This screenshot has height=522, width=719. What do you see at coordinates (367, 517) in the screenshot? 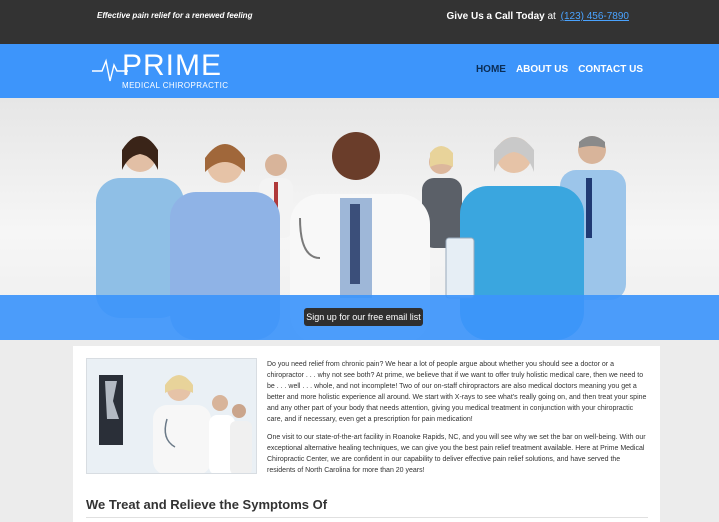
I see `section-divider` at bounding box center [367, 517].